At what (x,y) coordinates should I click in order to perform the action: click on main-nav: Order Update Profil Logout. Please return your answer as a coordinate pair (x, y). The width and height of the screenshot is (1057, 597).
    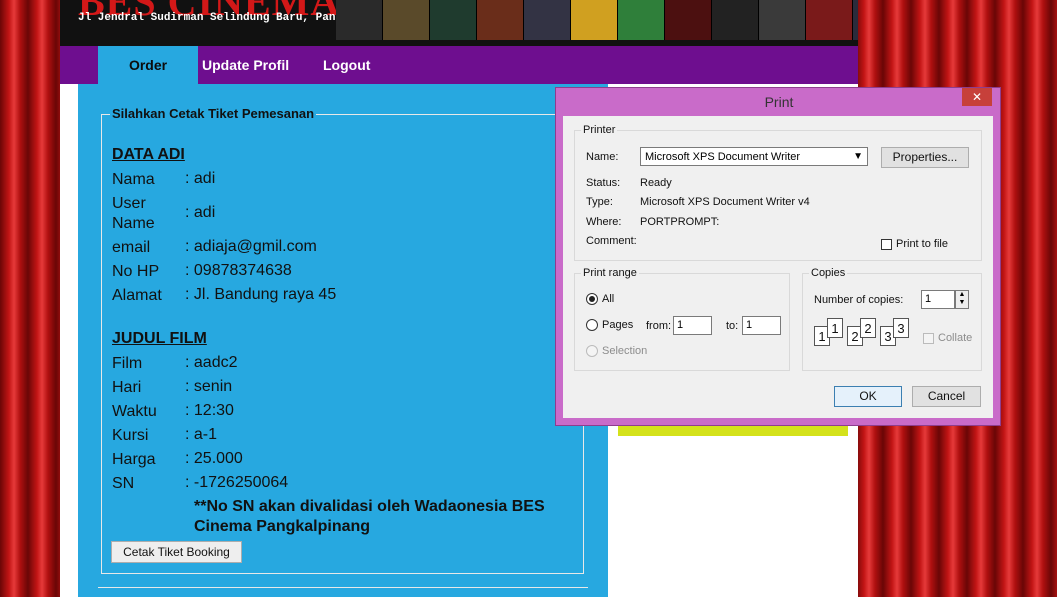
    Looking at the image, I should click on (459, 67).